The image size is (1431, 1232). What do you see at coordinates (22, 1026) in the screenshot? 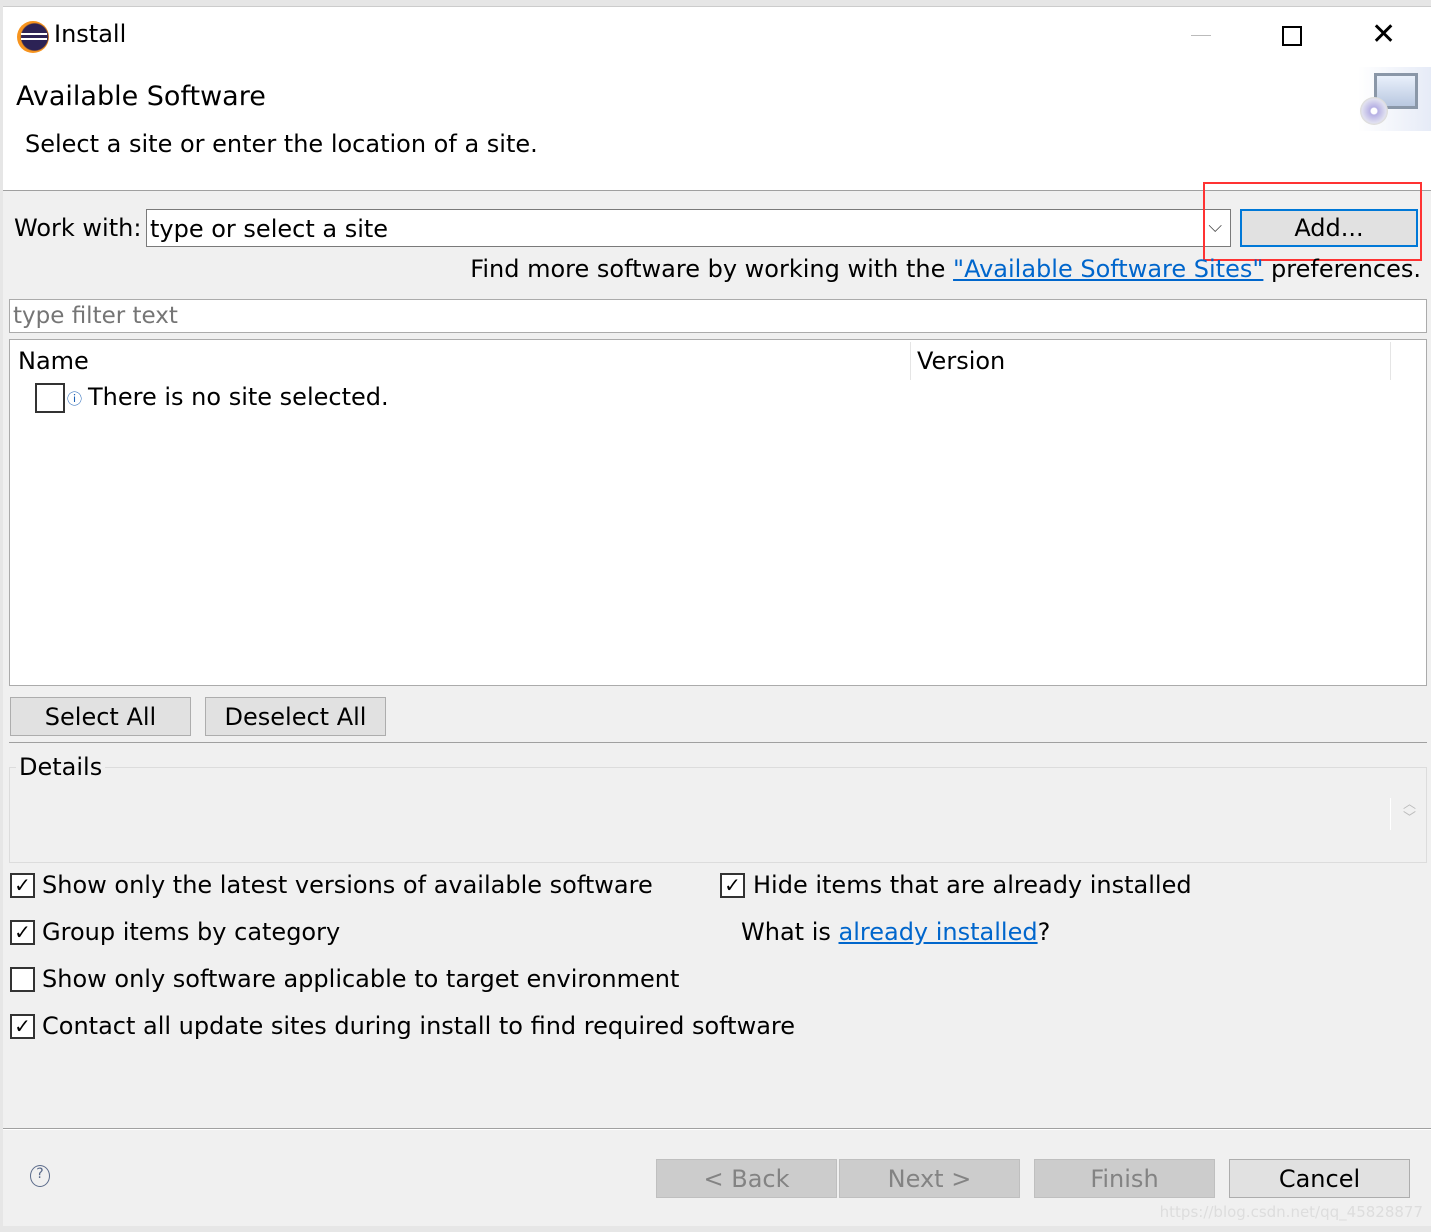
I see `option-contact-sites-checkbox: ✓` at bounding box center [22, 1026].